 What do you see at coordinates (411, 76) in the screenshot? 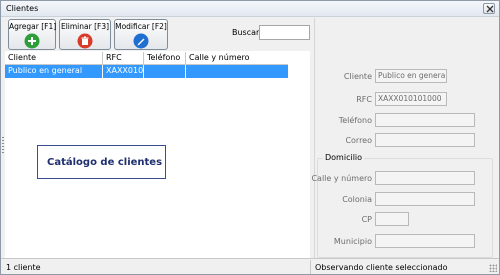
I see `cliente-field: Publico en general` at bounding box center [411, 76].